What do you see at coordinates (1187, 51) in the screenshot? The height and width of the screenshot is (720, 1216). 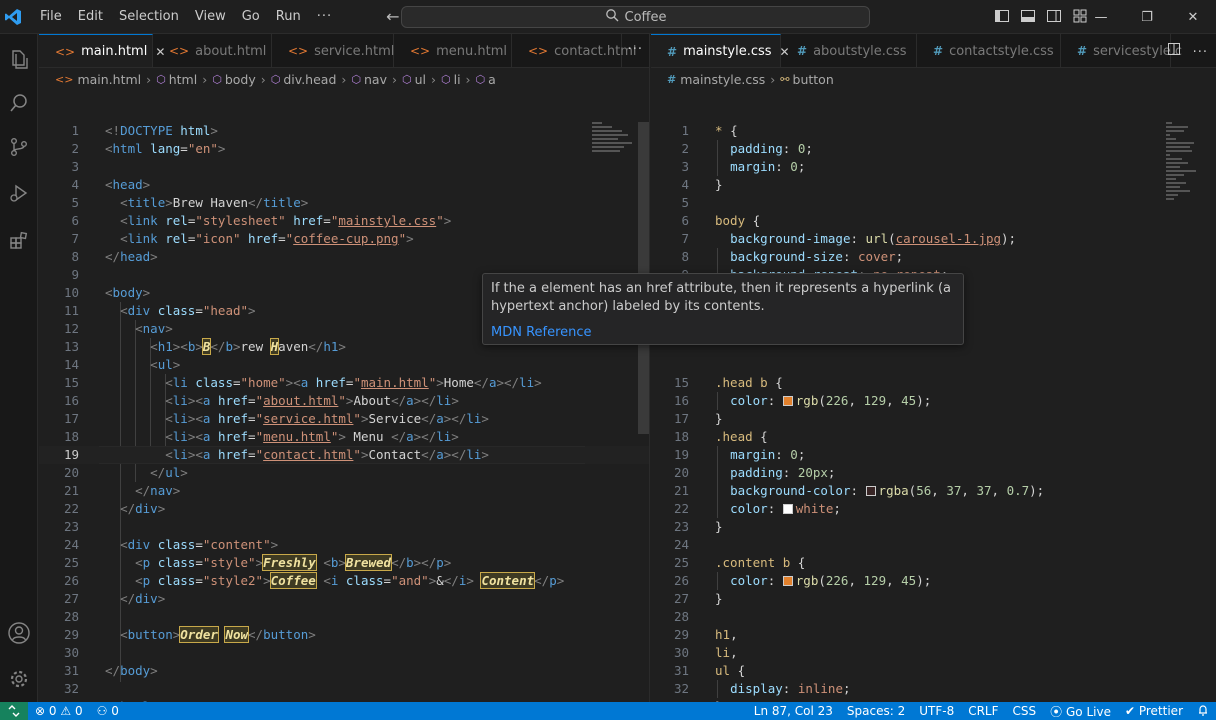 I see `split-editor-icon: ···` at bounding box center [1187, 51].